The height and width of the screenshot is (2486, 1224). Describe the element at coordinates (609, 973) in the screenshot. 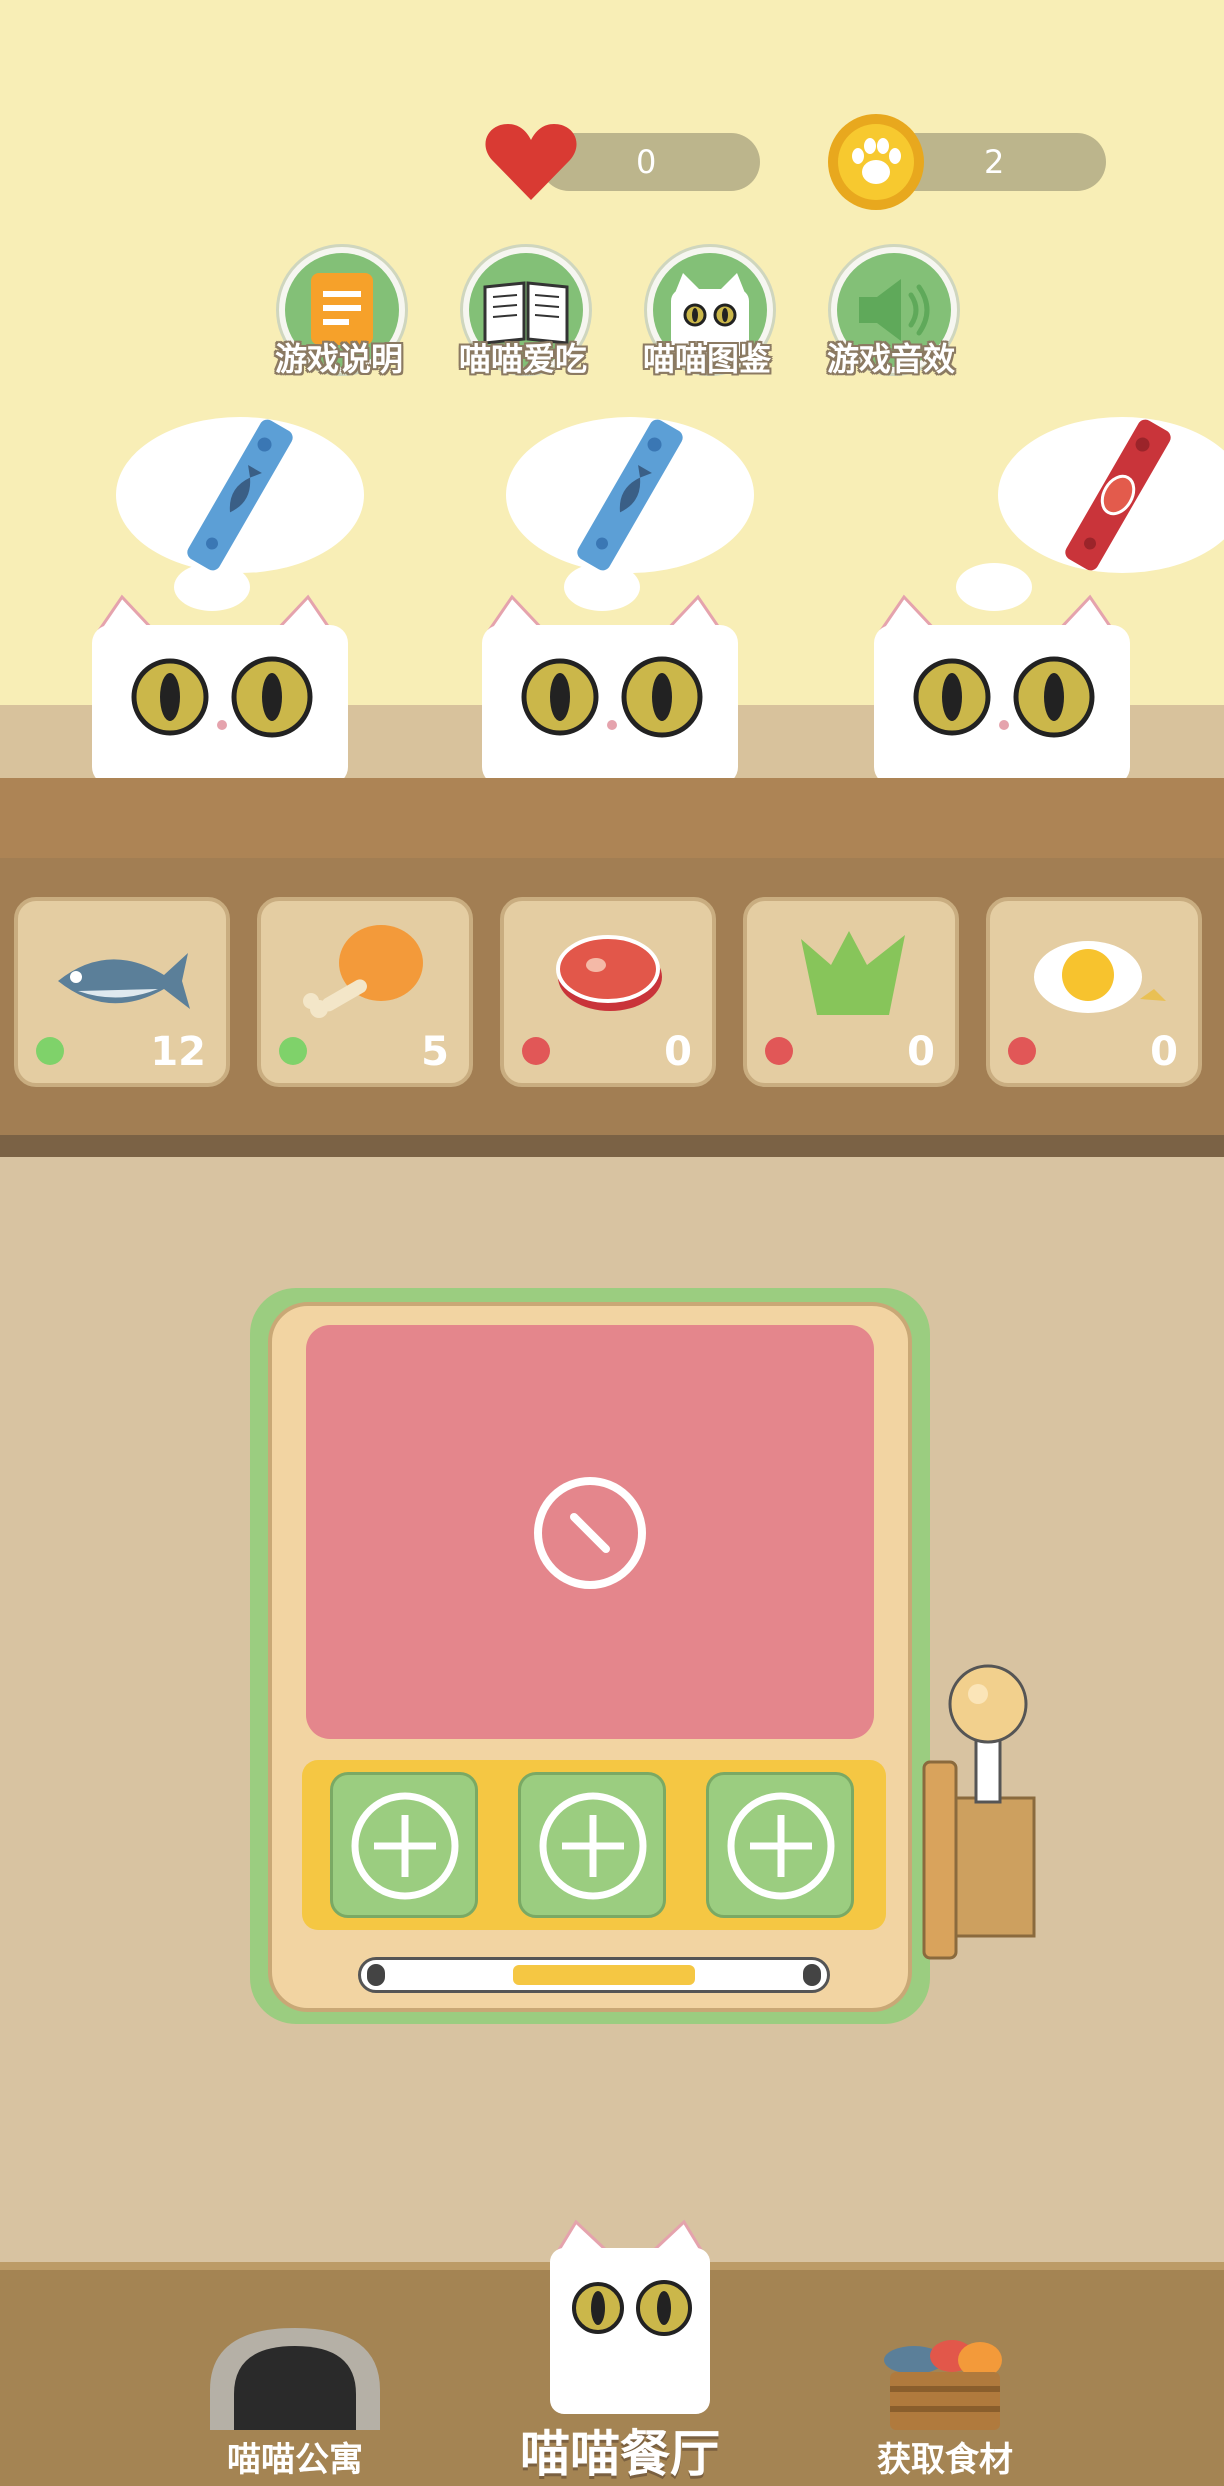

I see `steak-icon` at that location.